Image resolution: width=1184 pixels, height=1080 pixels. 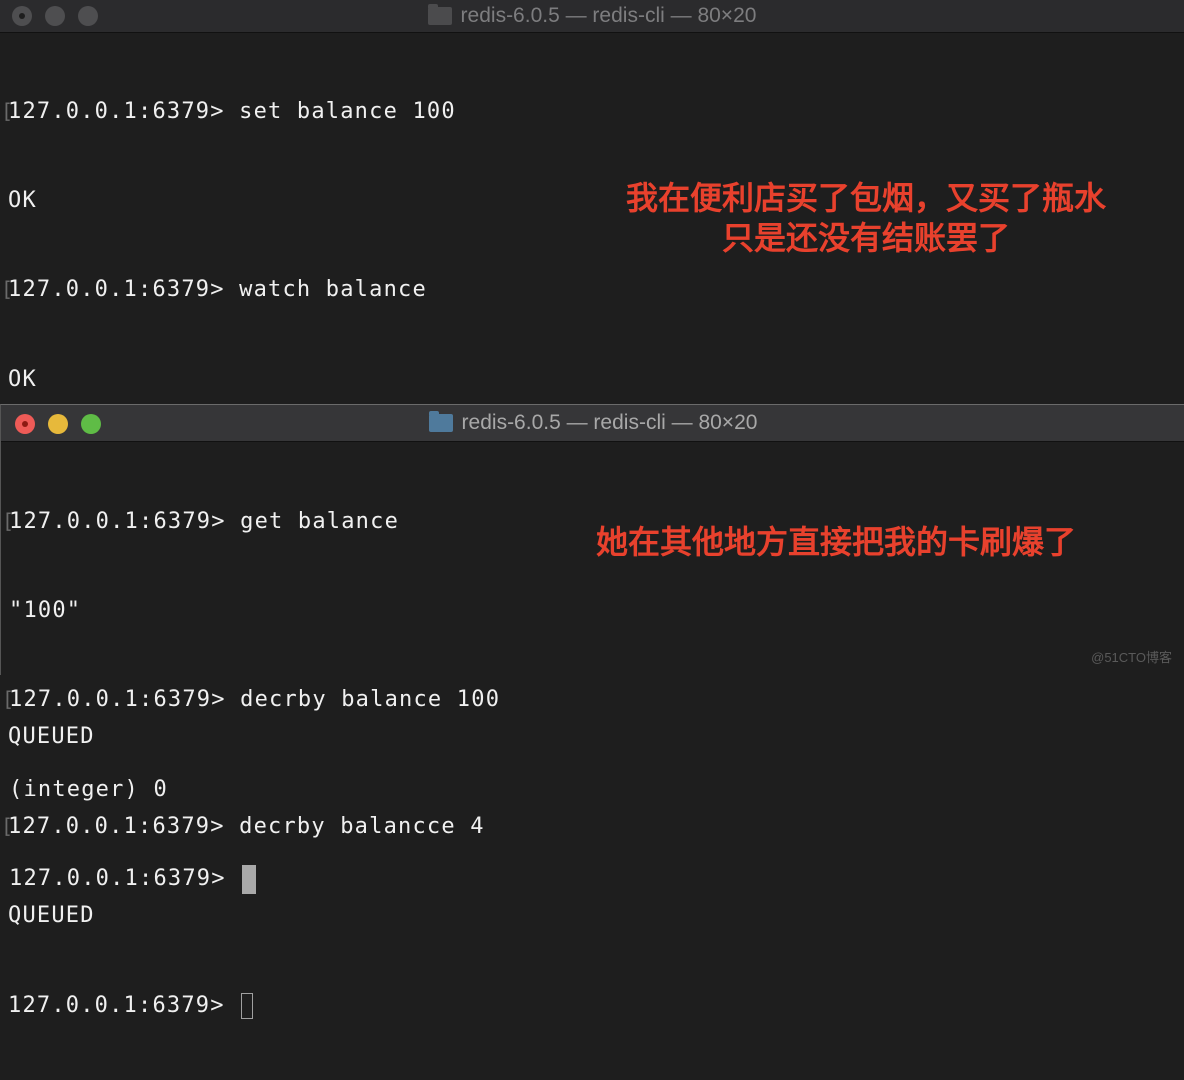 I want to click on terminal-line: 127.0.0.1:6379> set balance 100, so click(x=250, y=112).